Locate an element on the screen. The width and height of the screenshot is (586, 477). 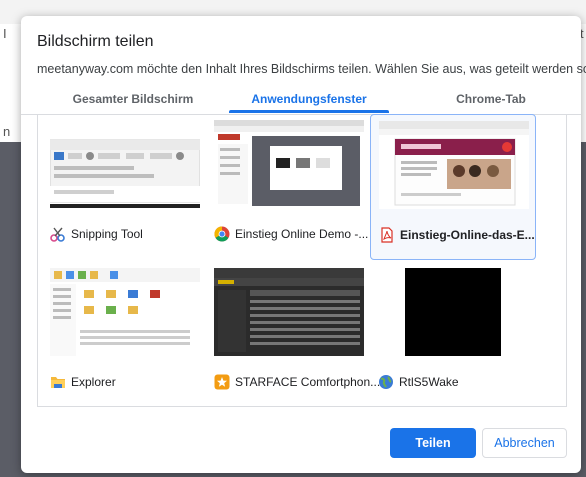
window-tile-snipping-tool: Snipping Tool is located at coordinates (124, 186).